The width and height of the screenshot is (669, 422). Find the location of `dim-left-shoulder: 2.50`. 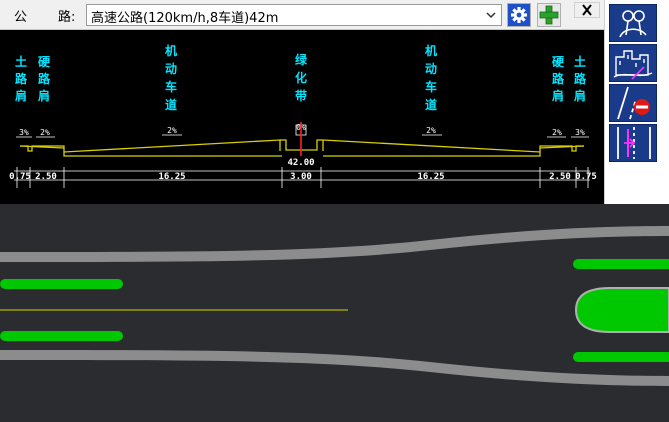

dim-left-shoulder: 2.50 is located at coordinates (46, 177).